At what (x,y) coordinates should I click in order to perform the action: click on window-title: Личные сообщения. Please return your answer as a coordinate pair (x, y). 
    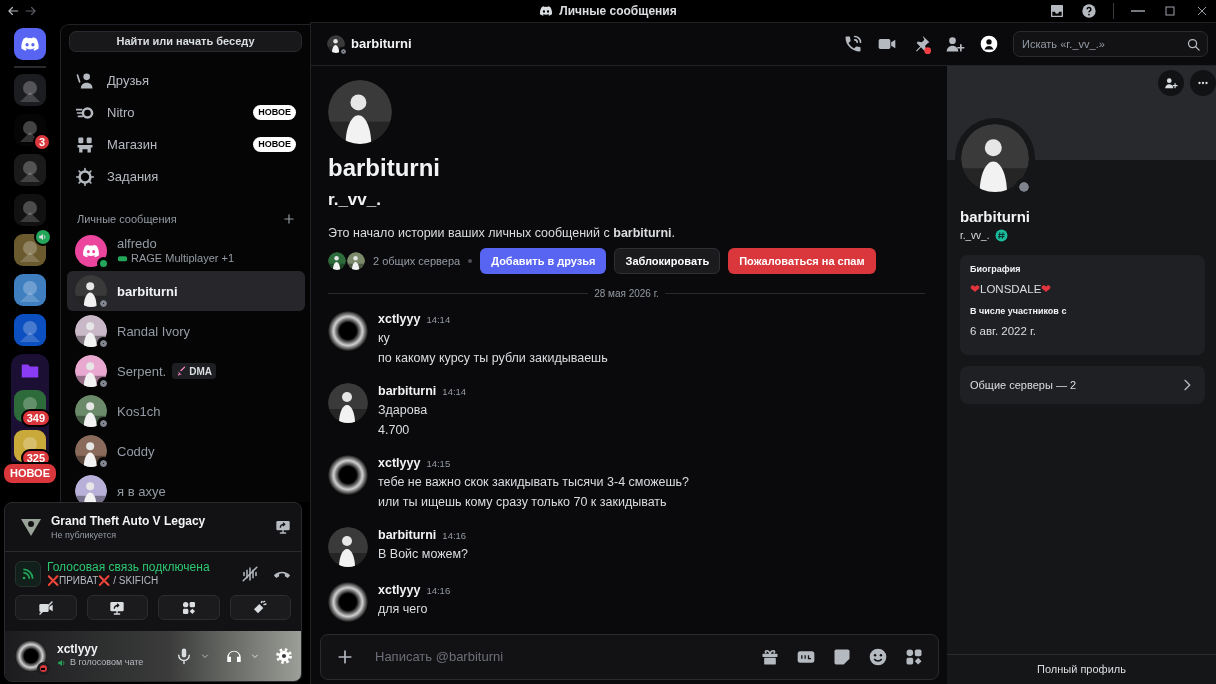
    Looking at the image, I should click on (618, 11).